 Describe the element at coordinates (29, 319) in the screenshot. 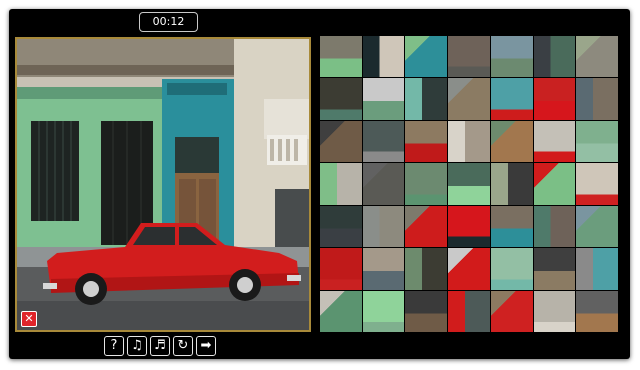

I see `close-preview-button: ✕` at that location.